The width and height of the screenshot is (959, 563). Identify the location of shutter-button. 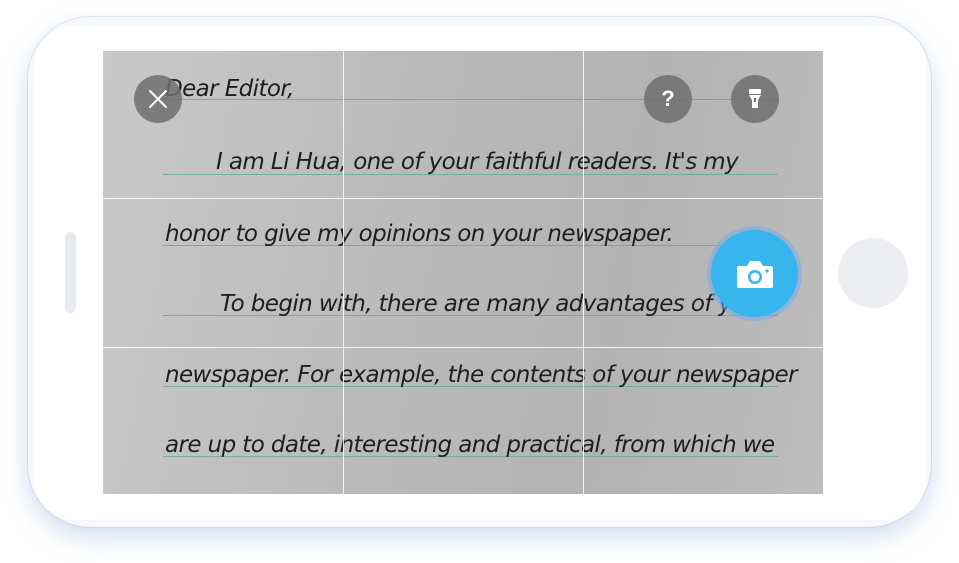
(754, 273).